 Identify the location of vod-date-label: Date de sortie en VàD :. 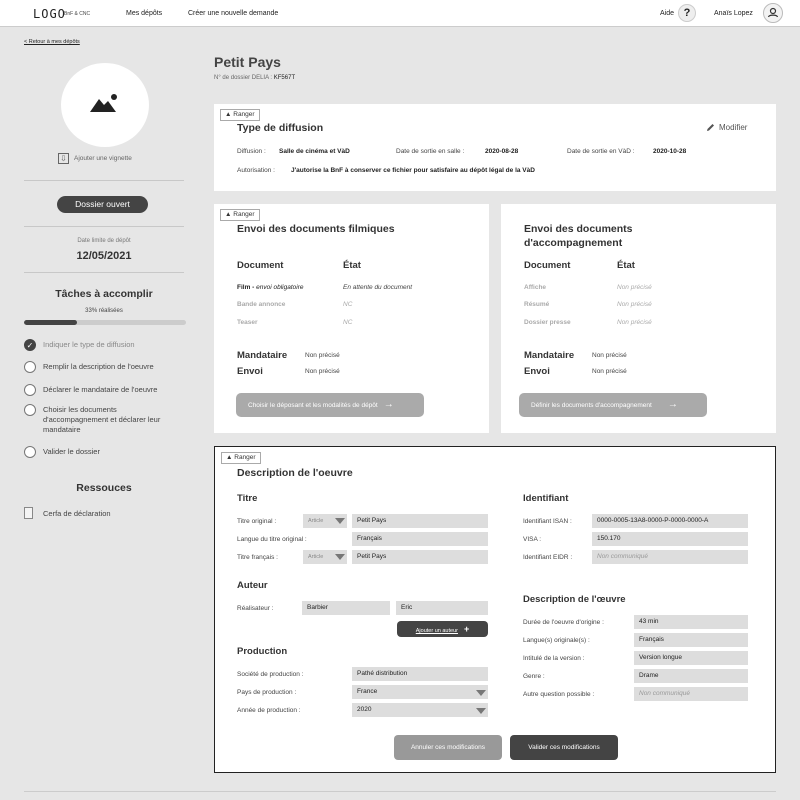
(601, 151).